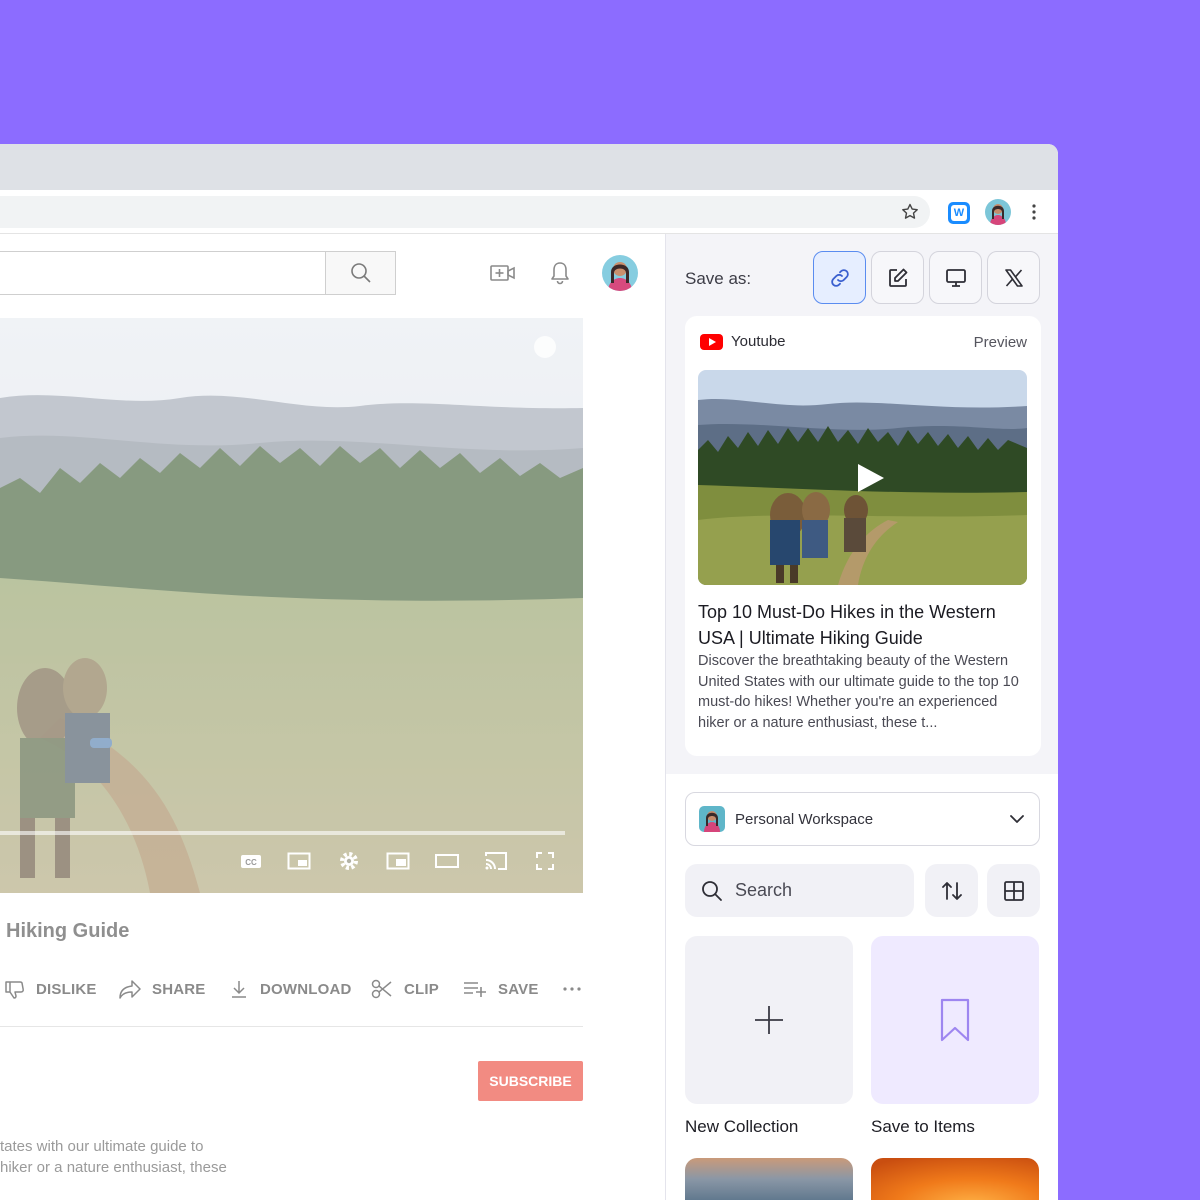 This screenshot has width=1200, height=1200. Describe the element at coordinates (545, 347) in the screenshot. I see `info-icon` at that location.